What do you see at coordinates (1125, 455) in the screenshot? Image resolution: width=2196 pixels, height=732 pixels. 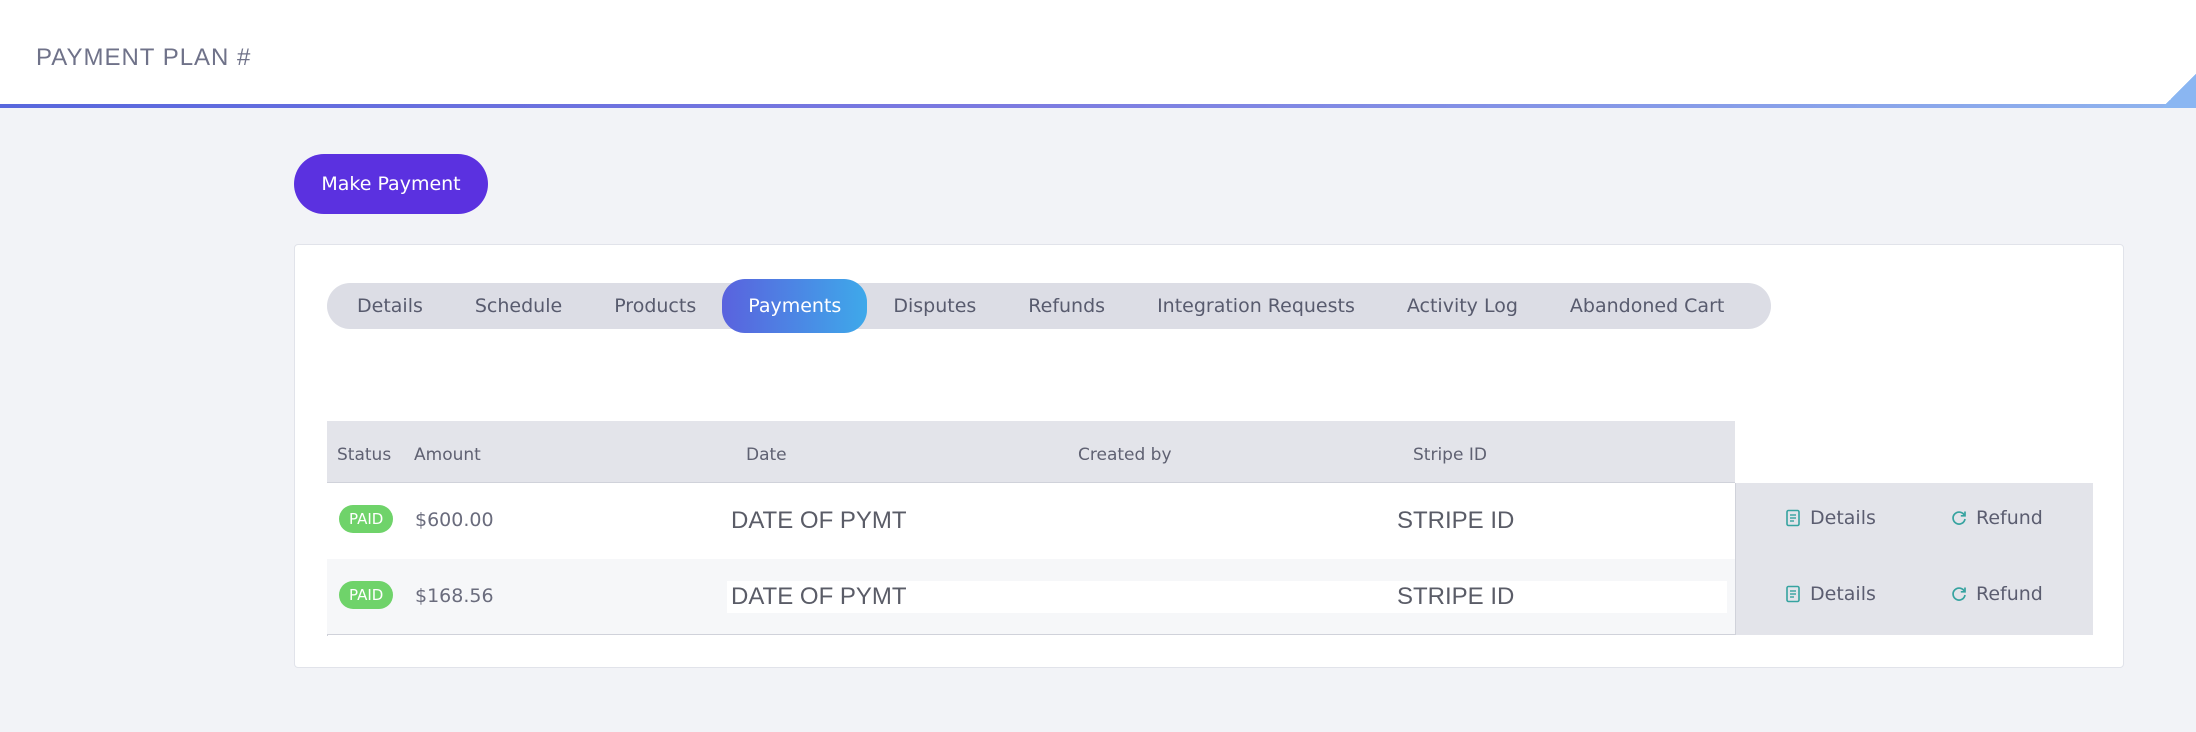 I see `column-header-created-by: Created by` at bounding box center [1125, 455].